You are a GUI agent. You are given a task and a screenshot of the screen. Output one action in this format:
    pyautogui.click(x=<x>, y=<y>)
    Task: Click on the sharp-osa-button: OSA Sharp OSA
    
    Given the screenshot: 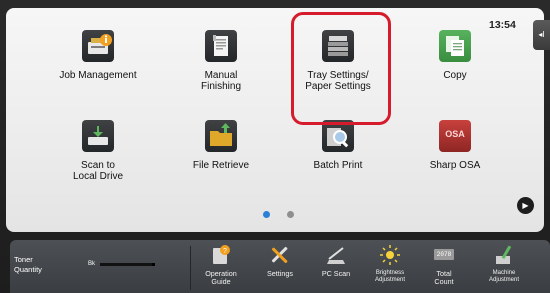 What is the action you would take?
    pyautogui.click(x=455, y=145)
    